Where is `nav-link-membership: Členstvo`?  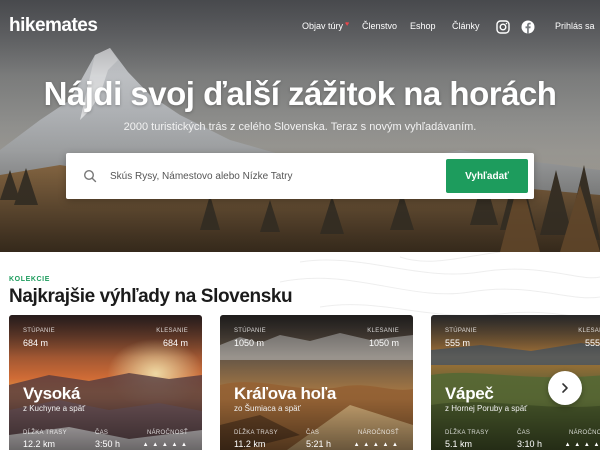
nav-link-membership: Členstvo is located at coordinates (379, 26).